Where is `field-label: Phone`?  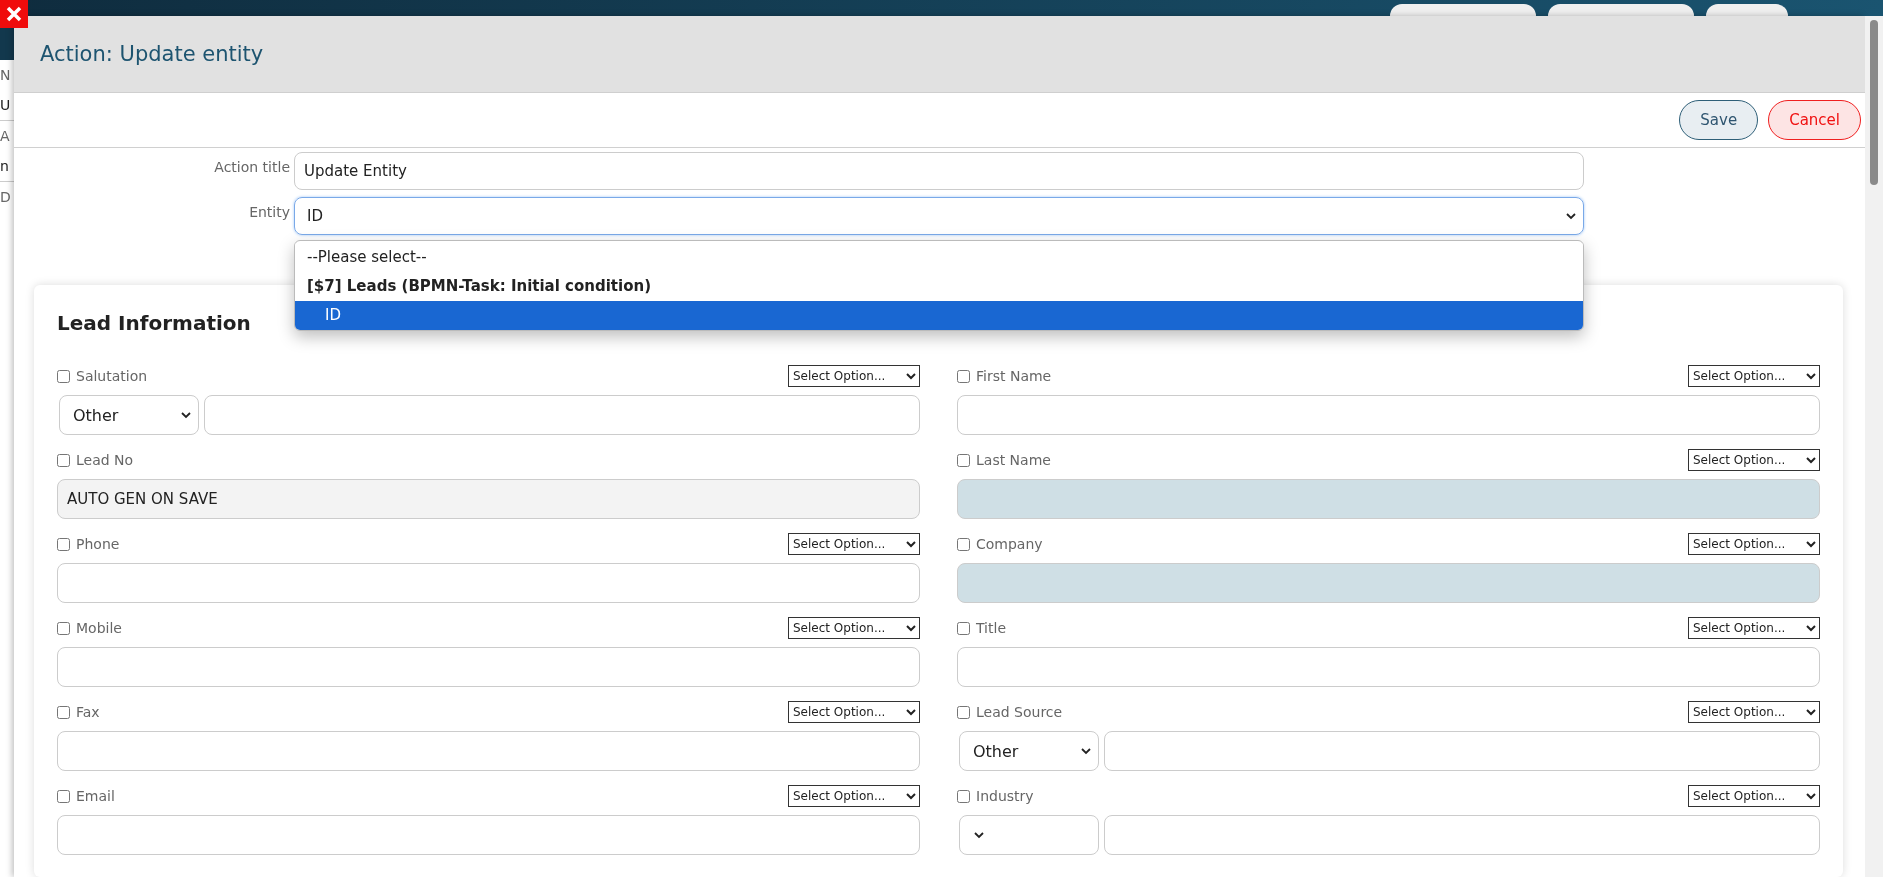 field-label: Phone is located at coordinates (98, 544).